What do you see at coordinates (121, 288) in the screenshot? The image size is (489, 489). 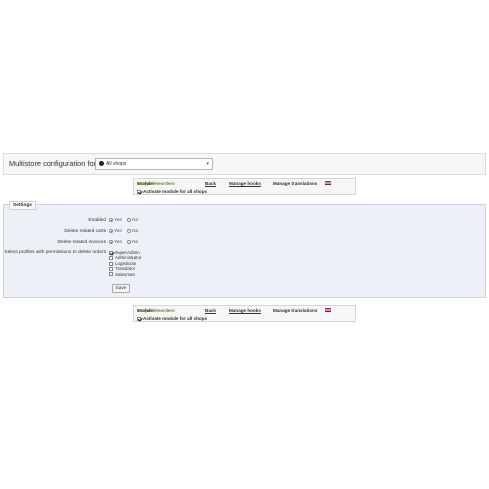 I see `save-button: Save` at bounding box center [121, 288].